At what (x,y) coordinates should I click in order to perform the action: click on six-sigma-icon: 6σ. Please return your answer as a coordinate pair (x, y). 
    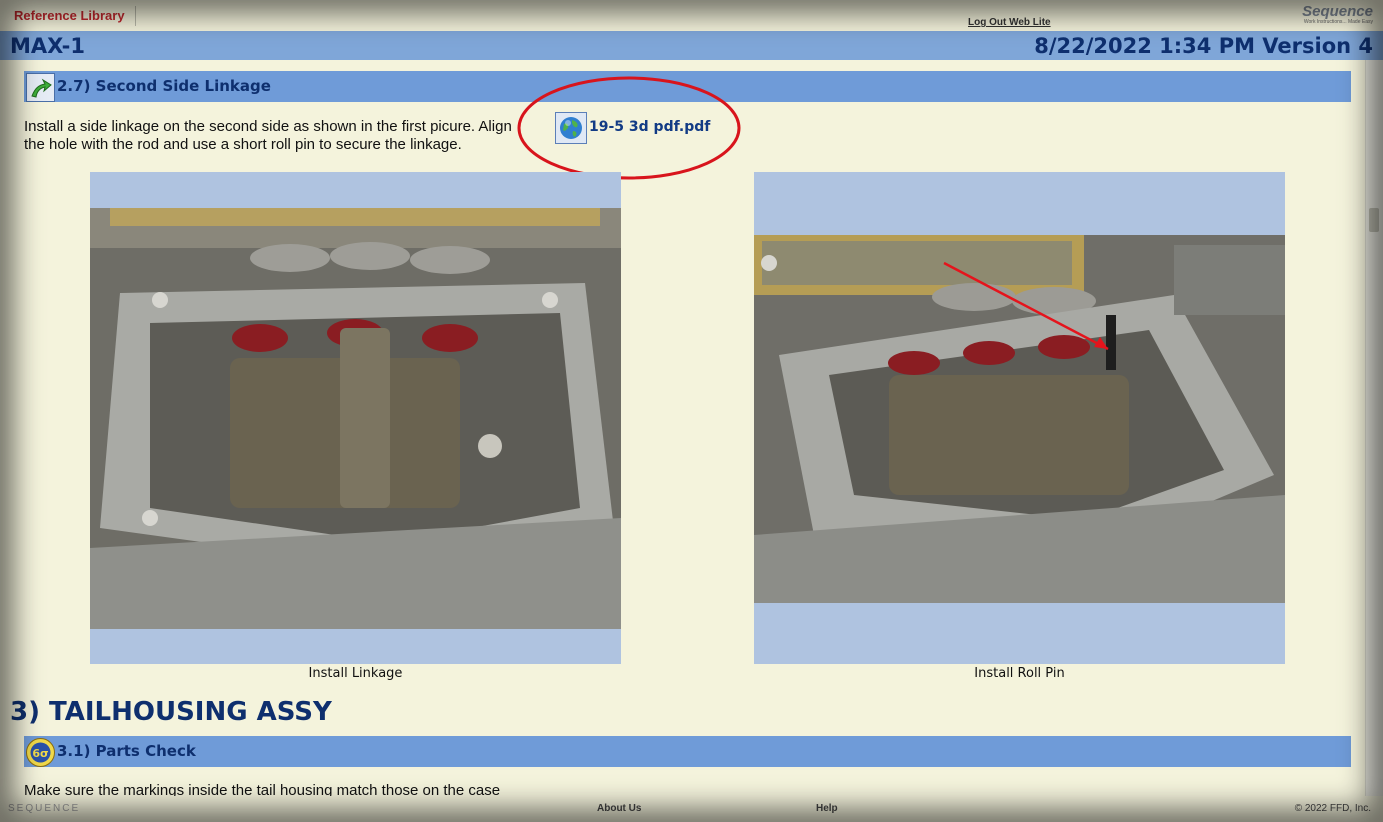
    Looking at the image, I should click on (40, 752).